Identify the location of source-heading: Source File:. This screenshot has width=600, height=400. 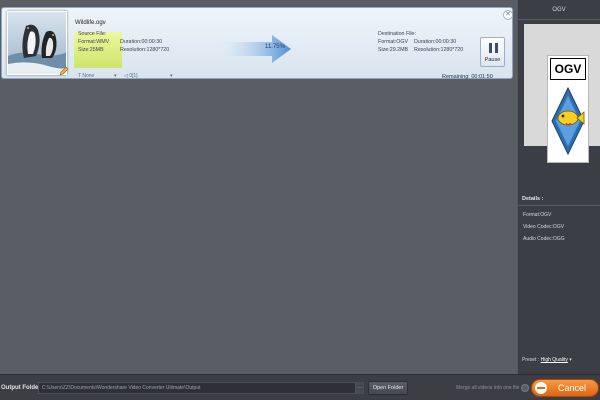
(92, 34).